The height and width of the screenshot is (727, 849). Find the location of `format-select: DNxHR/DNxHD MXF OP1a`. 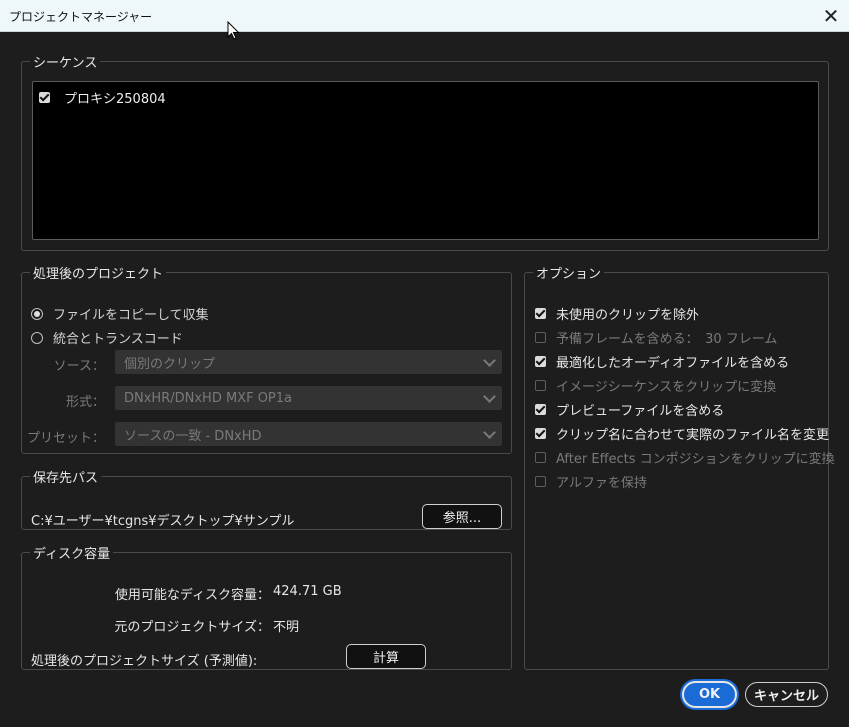

format-select: DNxHR/DNxHD MXF OP1a is located at coordinates (308, 398).